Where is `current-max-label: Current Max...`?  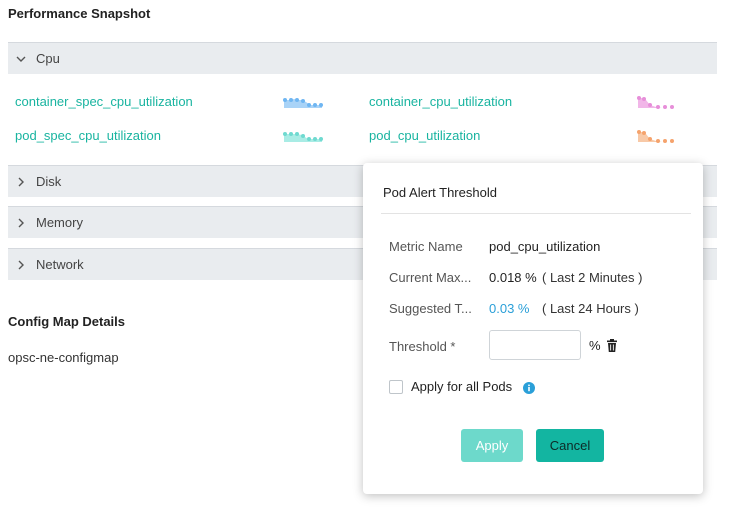 current-max-label: Current Max... is located at coordinates (430, 277).